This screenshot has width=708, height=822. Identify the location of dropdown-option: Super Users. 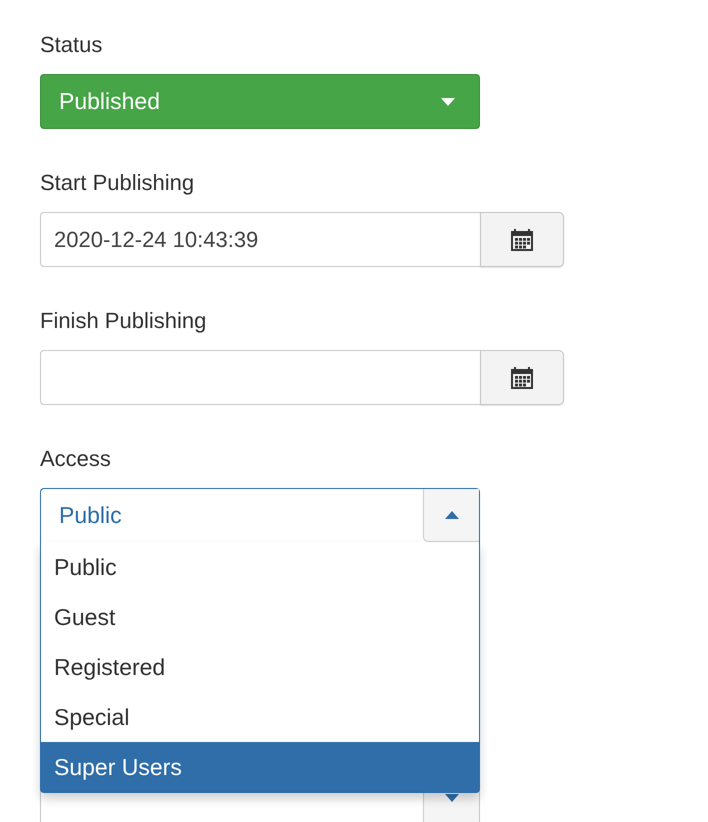
(260, 767).